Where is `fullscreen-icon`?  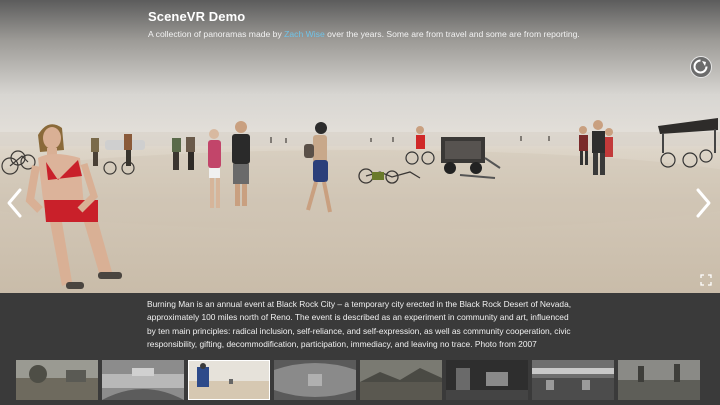
fullscreen-icon is located at coordinates (706, 280).